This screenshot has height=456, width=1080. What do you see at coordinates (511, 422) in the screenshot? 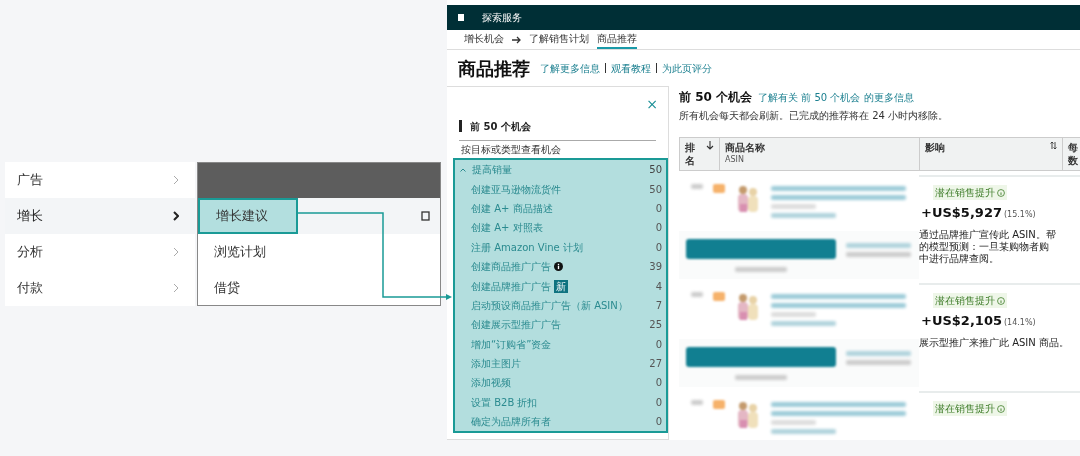
I see `category-link: 确定为品牌所有者` at bounding box center [511, 422].